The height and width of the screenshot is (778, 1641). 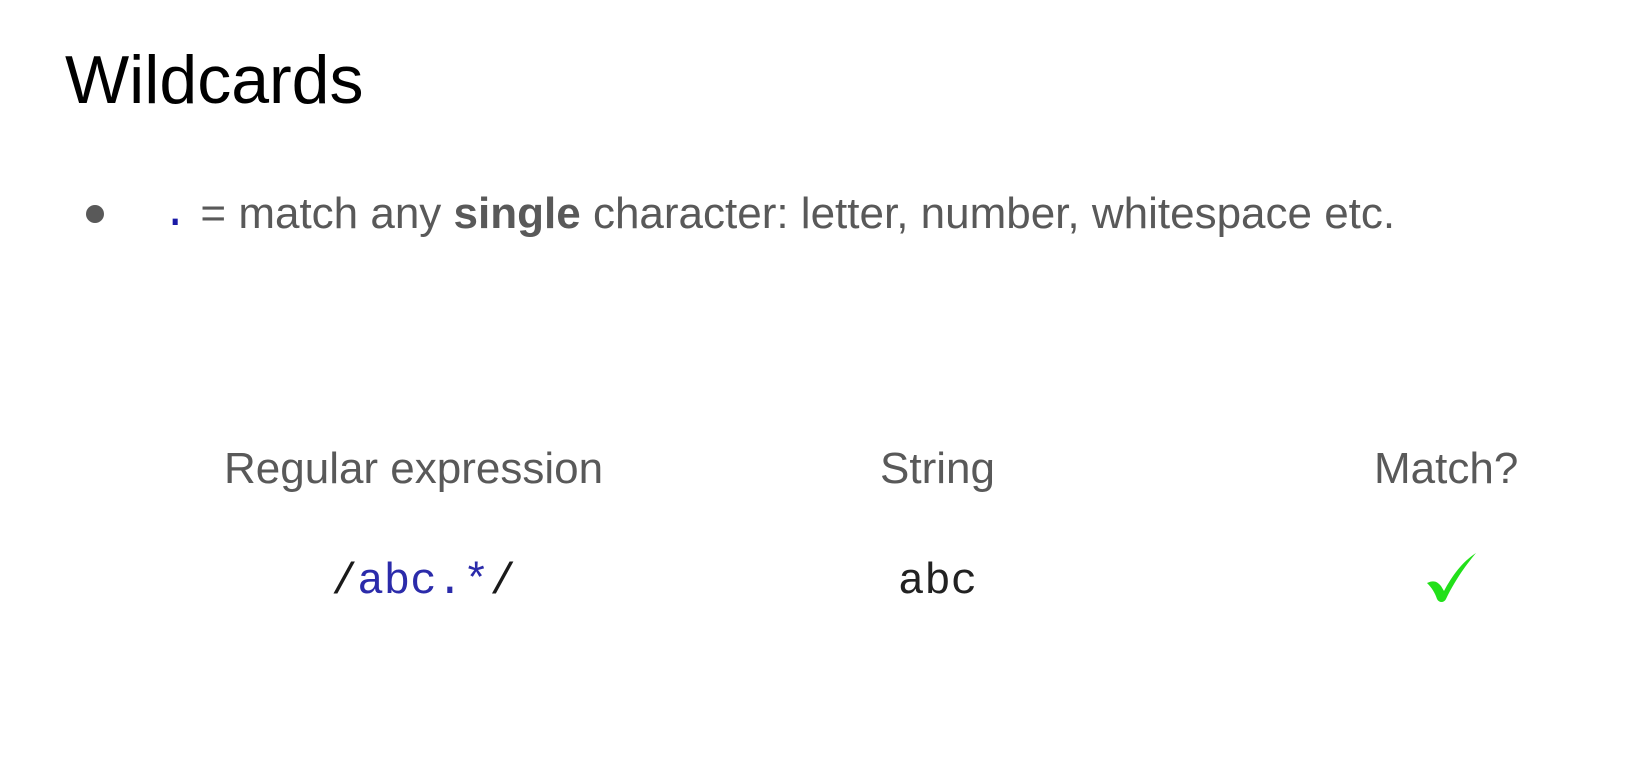 What do you see at coordinates (344, 582) in the screenshot?
I see `regex-open-slash: /` at bounding box center [344, 582].